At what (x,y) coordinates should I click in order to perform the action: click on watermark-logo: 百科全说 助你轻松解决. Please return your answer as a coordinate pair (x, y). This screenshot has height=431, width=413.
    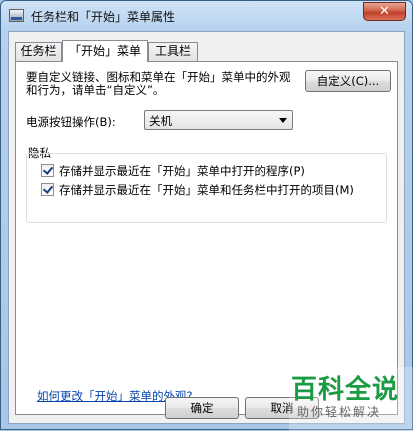
    Looking at the image, I should click on (351, 399).